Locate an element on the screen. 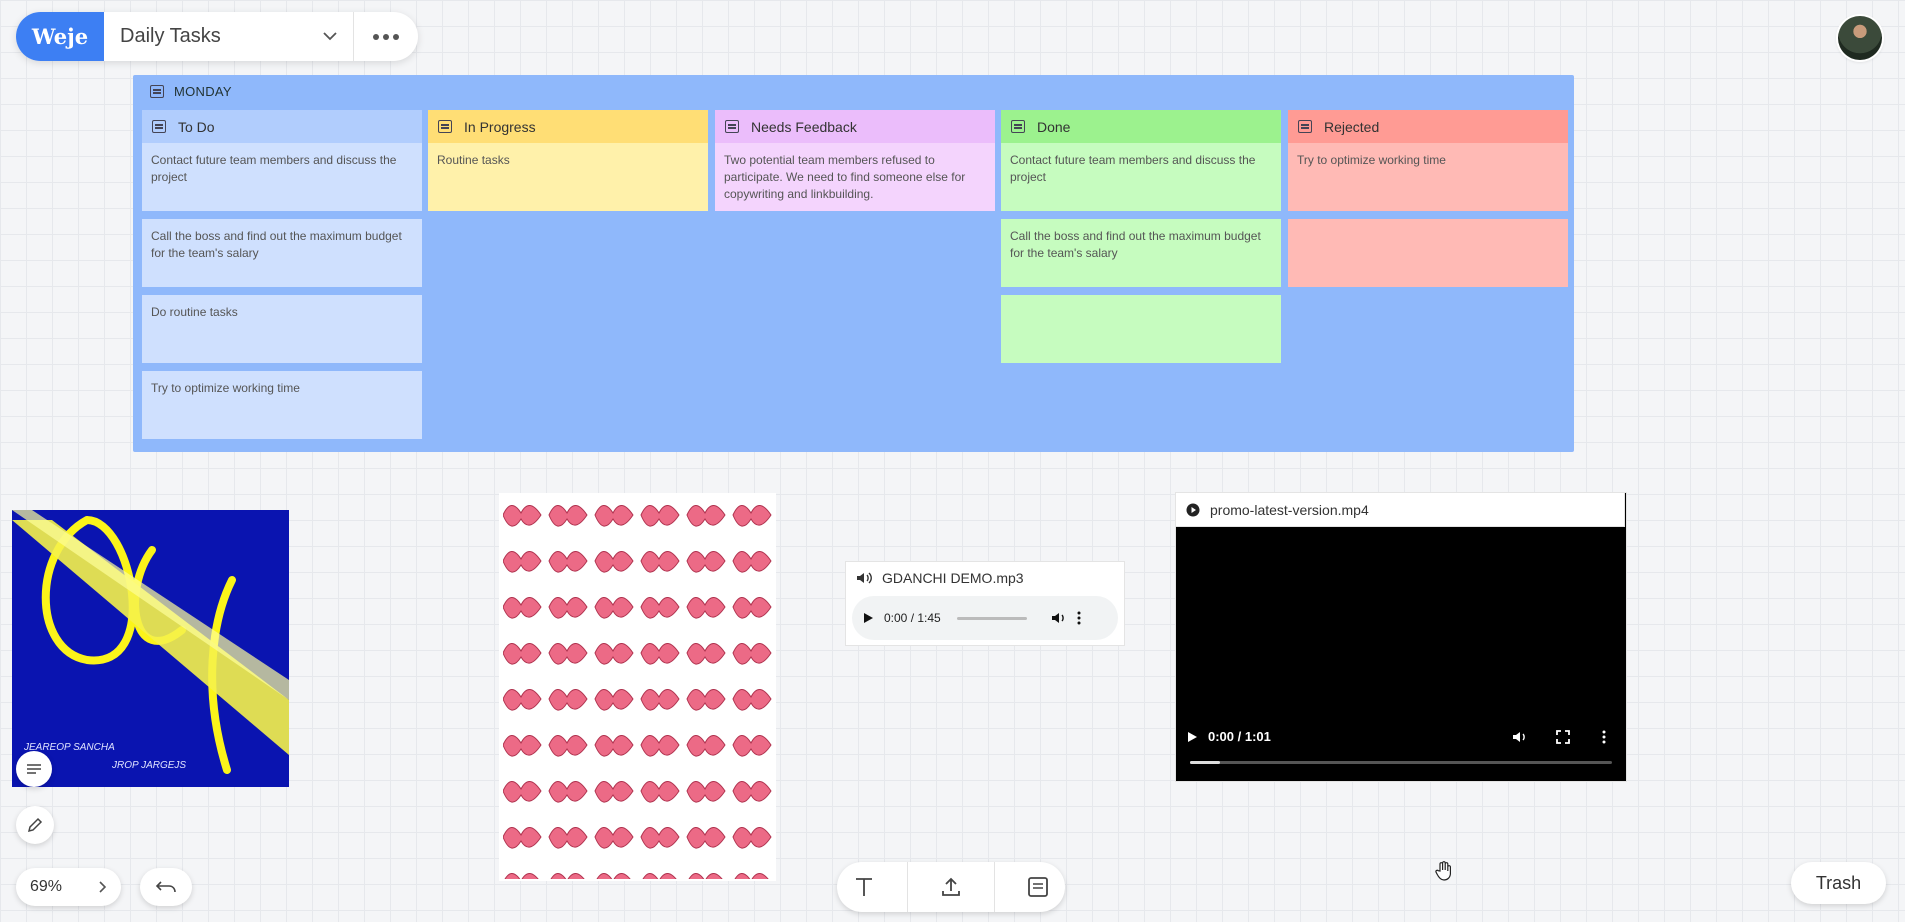 This screenshot has height=922, width=1905. task-card: Do routine tasks is located at coordinates (282, 329).